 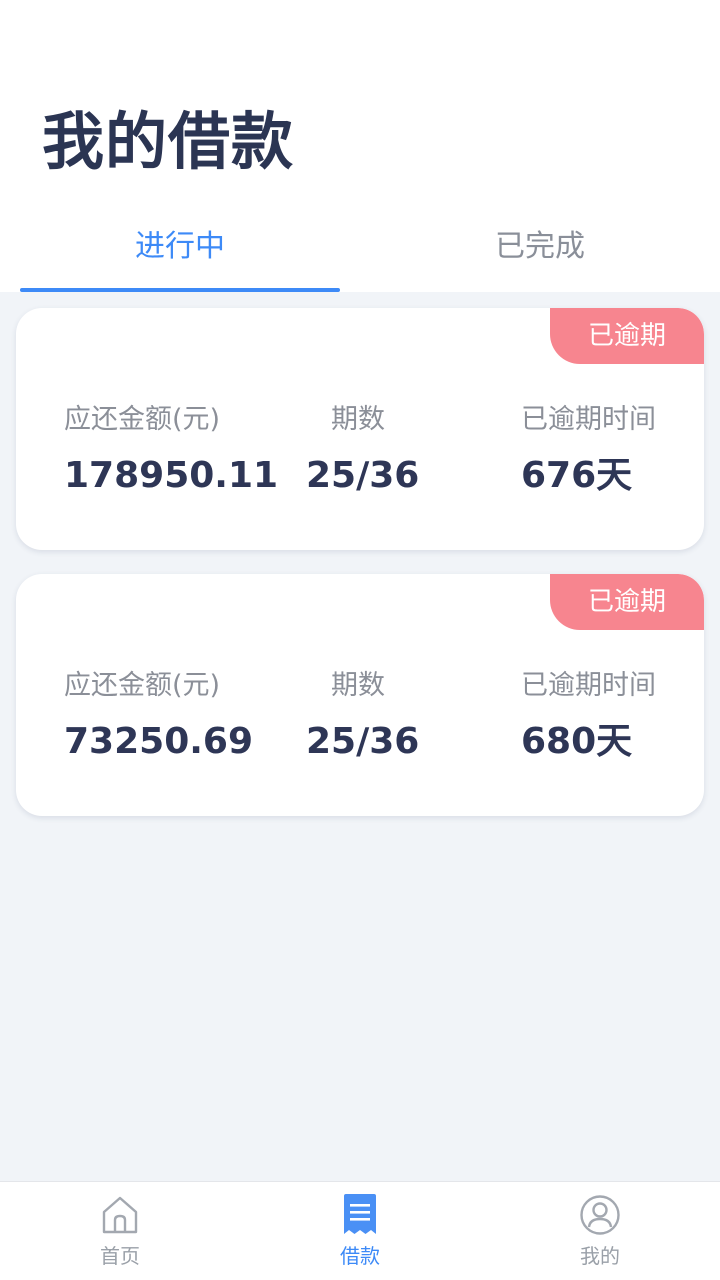 What do you see at coordinates (171, 475) in the screenshot?
I see `amount-value: 178950.11` at bounding box center [171, 475].